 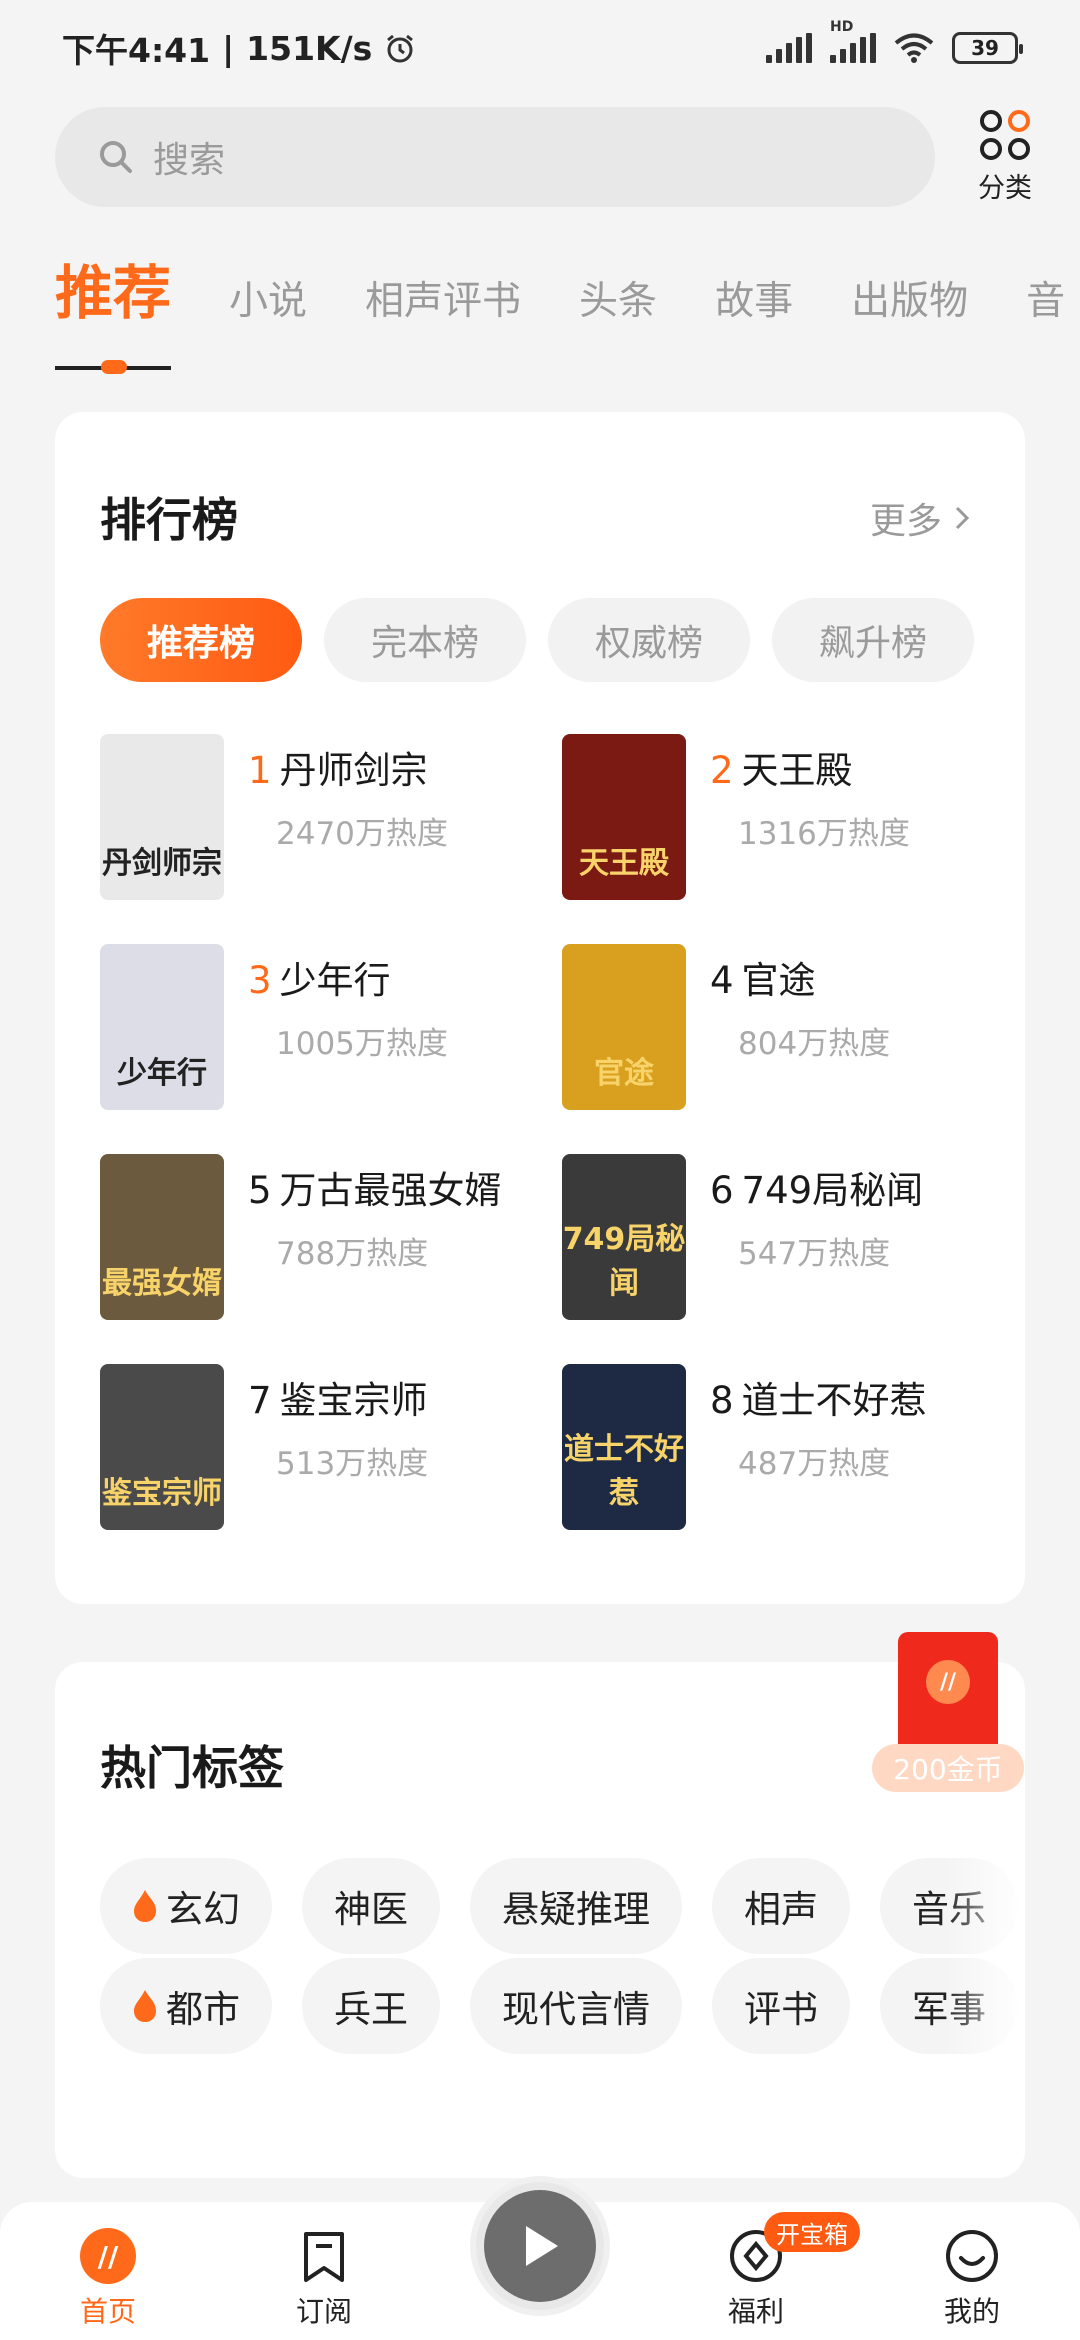 I want to click on tab-crosstalk: 相声评书, so click(x=443, y=283).